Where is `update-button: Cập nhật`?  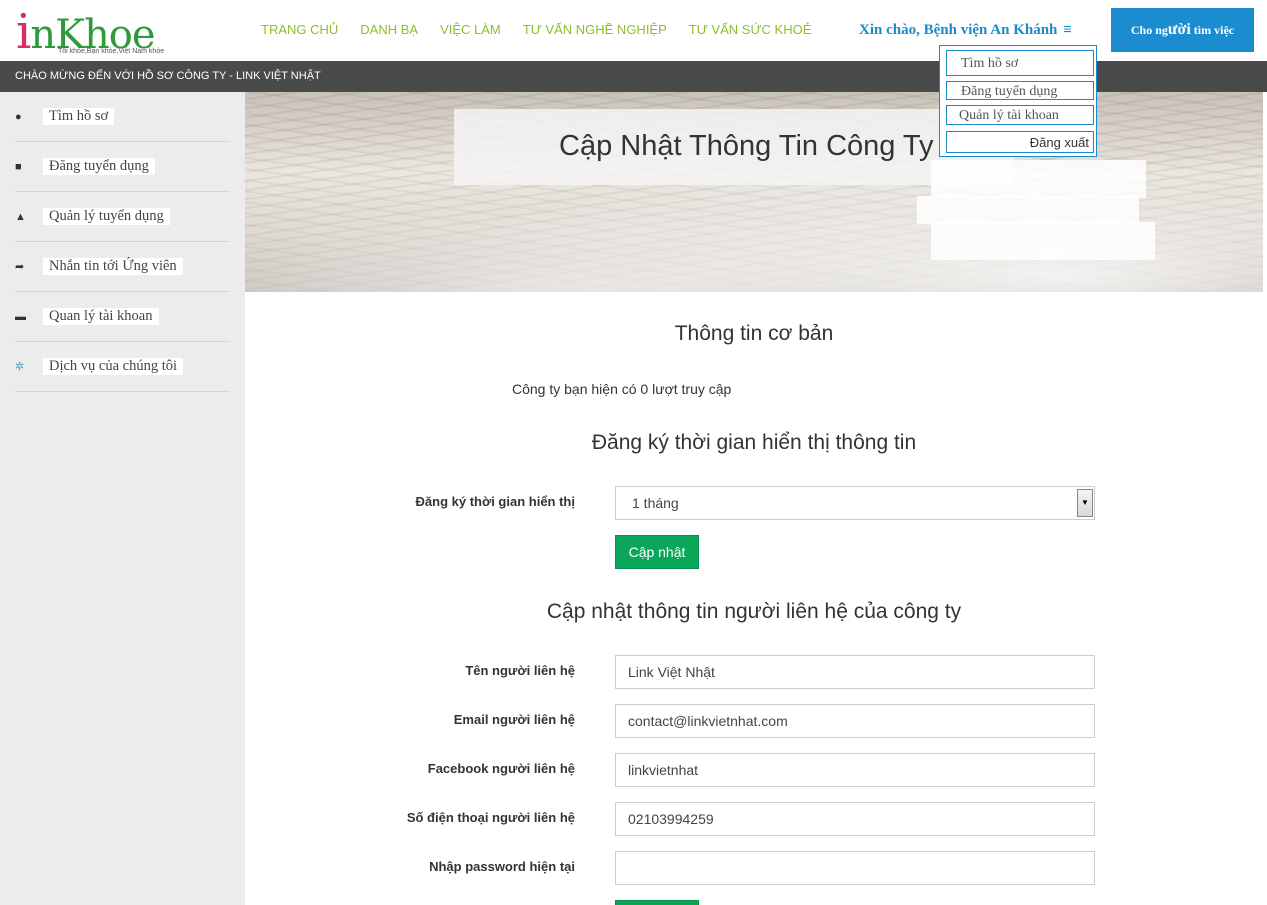 update-button: Cập nhật is located at coordinates (657, 552).